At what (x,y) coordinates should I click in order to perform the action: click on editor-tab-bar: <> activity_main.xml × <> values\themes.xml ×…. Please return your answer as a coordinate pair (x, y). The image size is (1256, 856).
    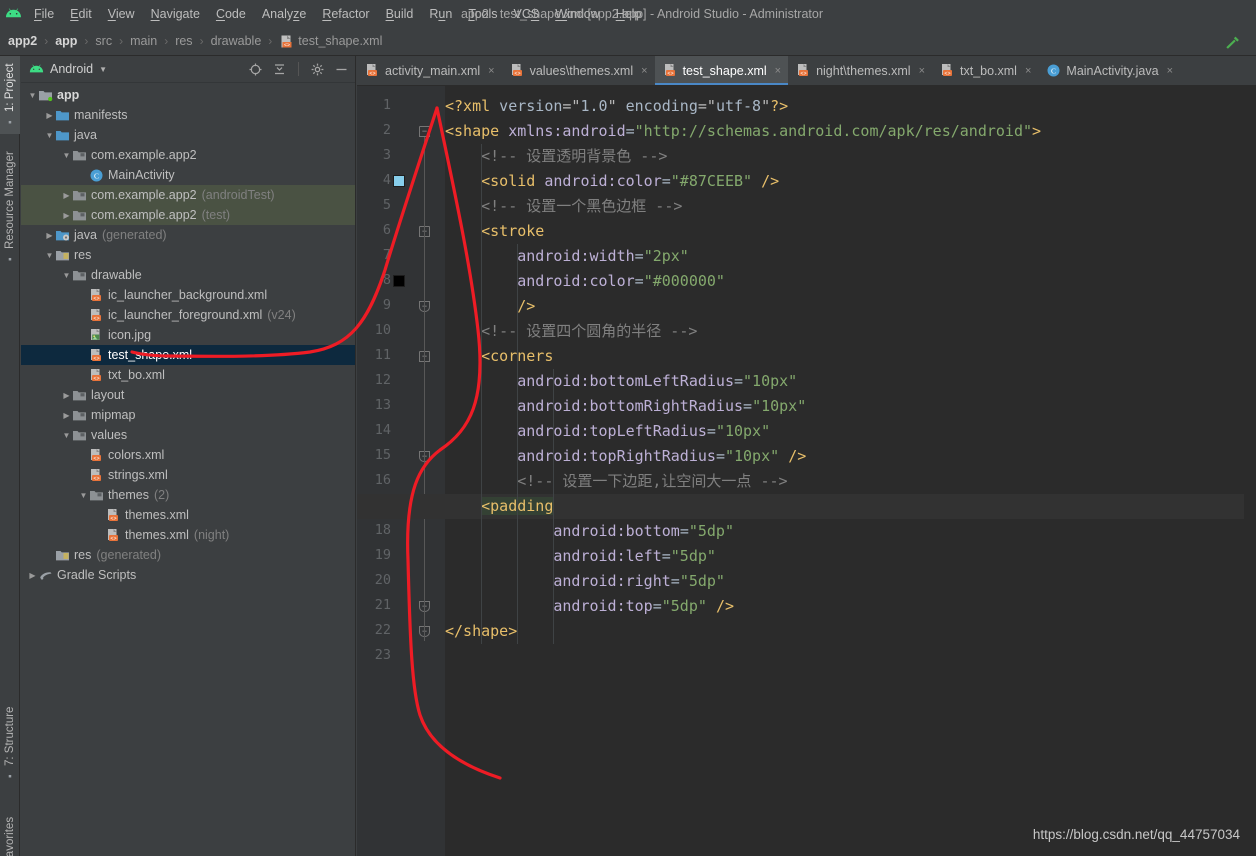
    Looking at the image, I should click on (806, 71).